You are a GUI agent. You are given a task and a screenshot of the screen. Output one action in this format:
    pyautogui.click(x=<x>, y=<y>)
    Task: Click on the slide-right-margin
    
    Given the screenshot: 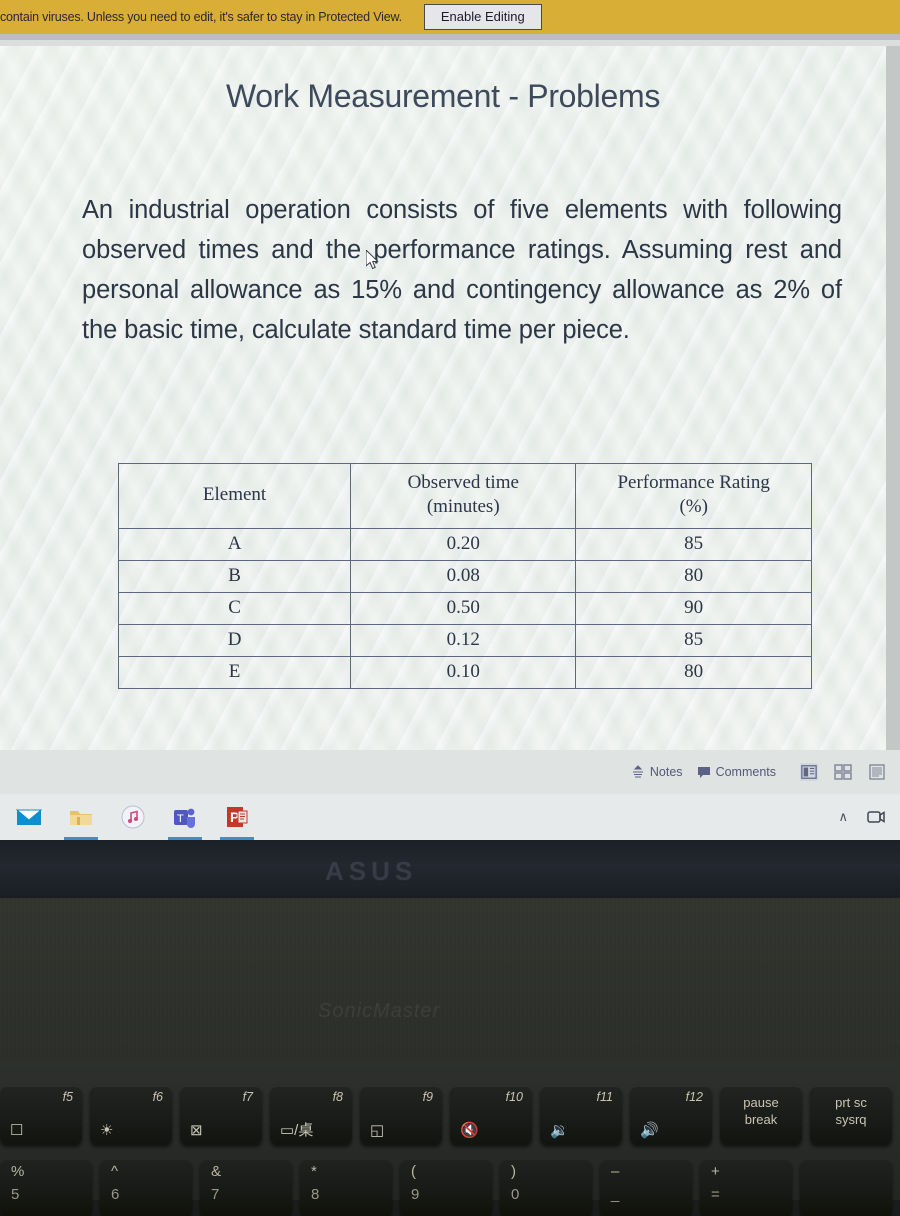 What is the action you would take?
    pyautogui.click(x=893, y=398)
    